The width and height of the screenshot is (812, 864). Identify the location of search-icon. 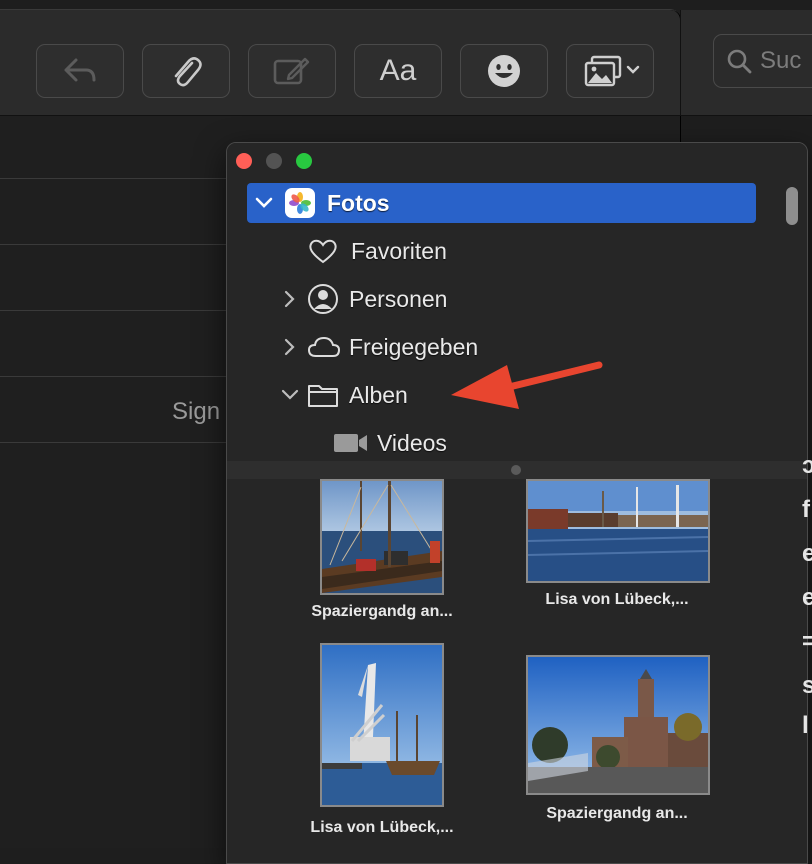
(739, 61).